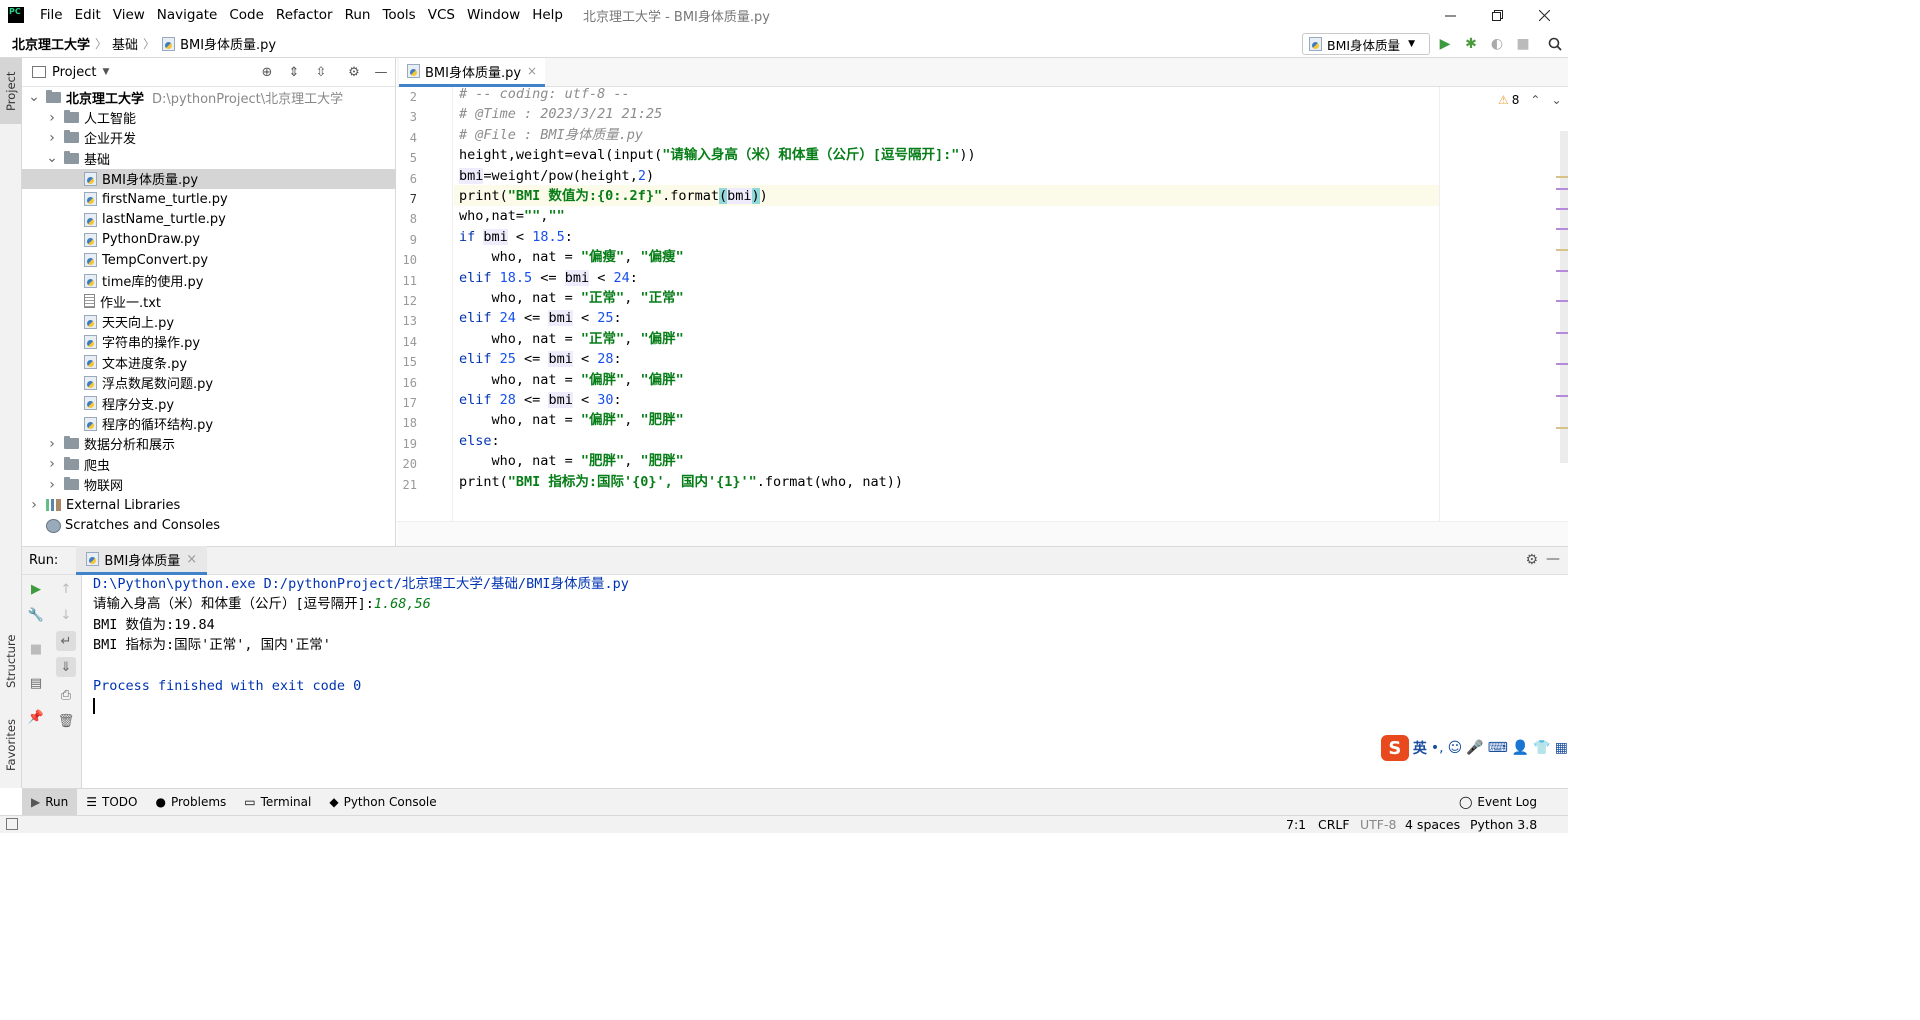 The image size is (1920, 1020). I want to click on favorites-tool-tab: Favorites, so click(11, 745).